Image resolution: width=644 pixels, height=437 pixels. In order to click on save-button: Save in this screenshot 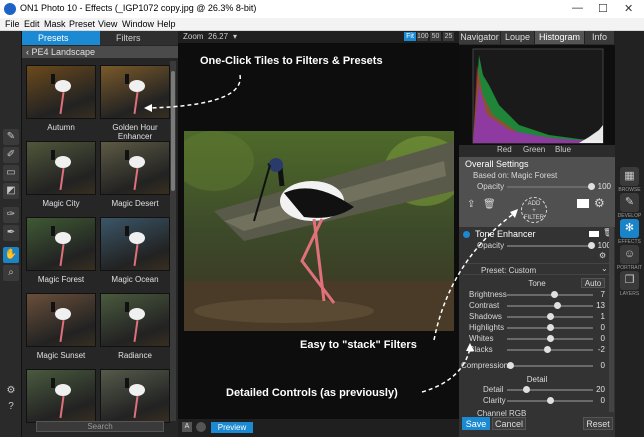, I will do `click(476, 423)`.